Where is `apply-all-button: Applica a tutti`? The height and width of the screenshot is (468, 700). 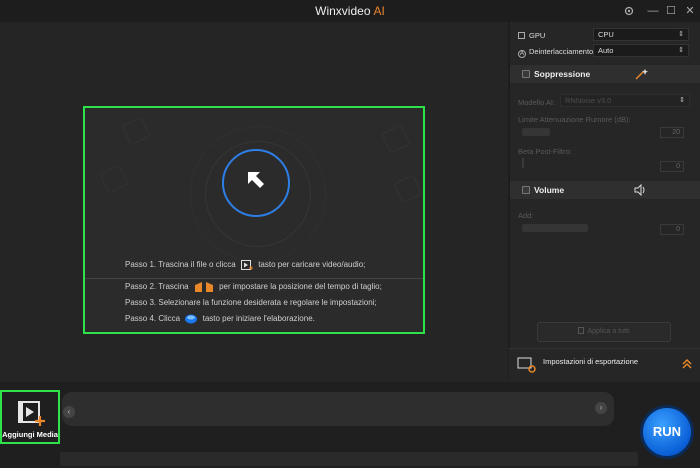 apply-all-button: Applica a tutti is located at coordinates (604, 332).